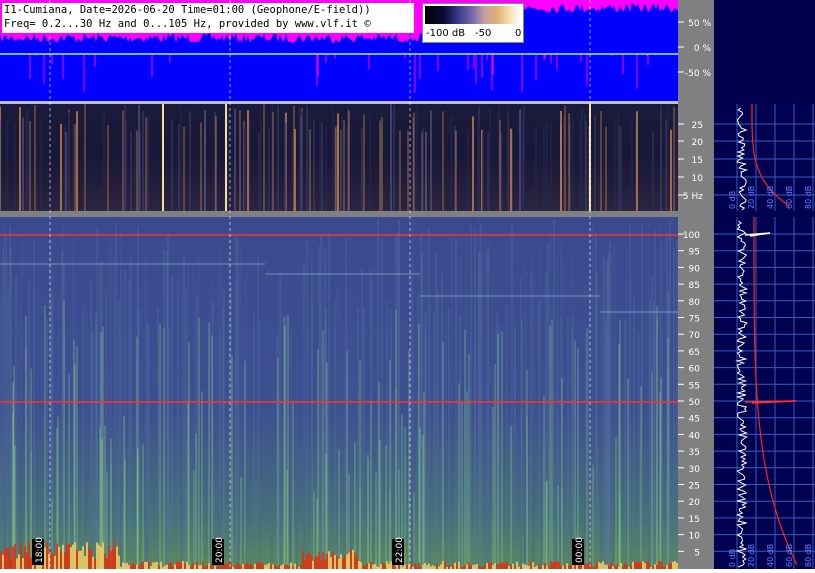 The width and height of the screenshot is (815, 573). I want to click on vlf-tick-label: 35, so click(694, 453).